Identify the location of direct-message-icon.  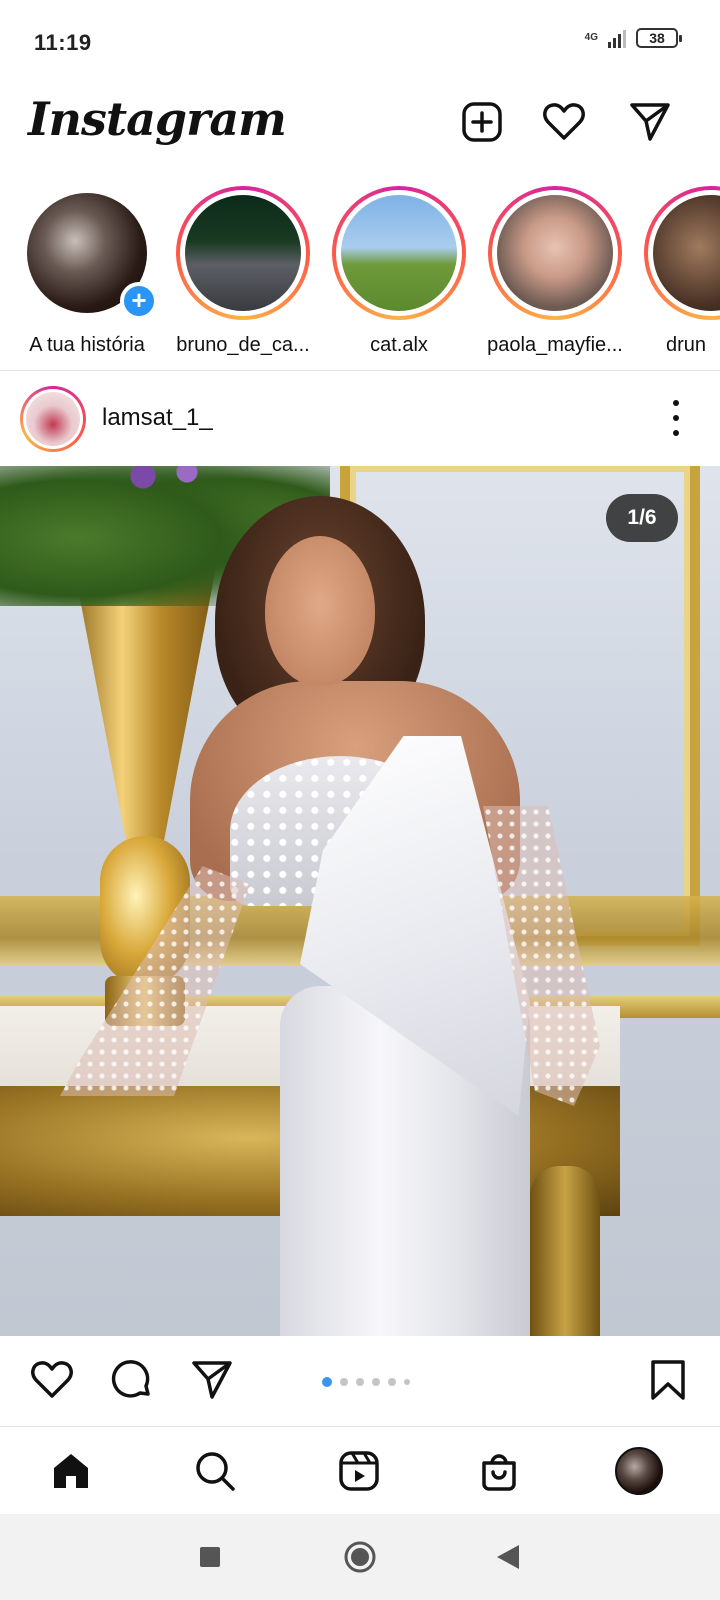
(650, 122).